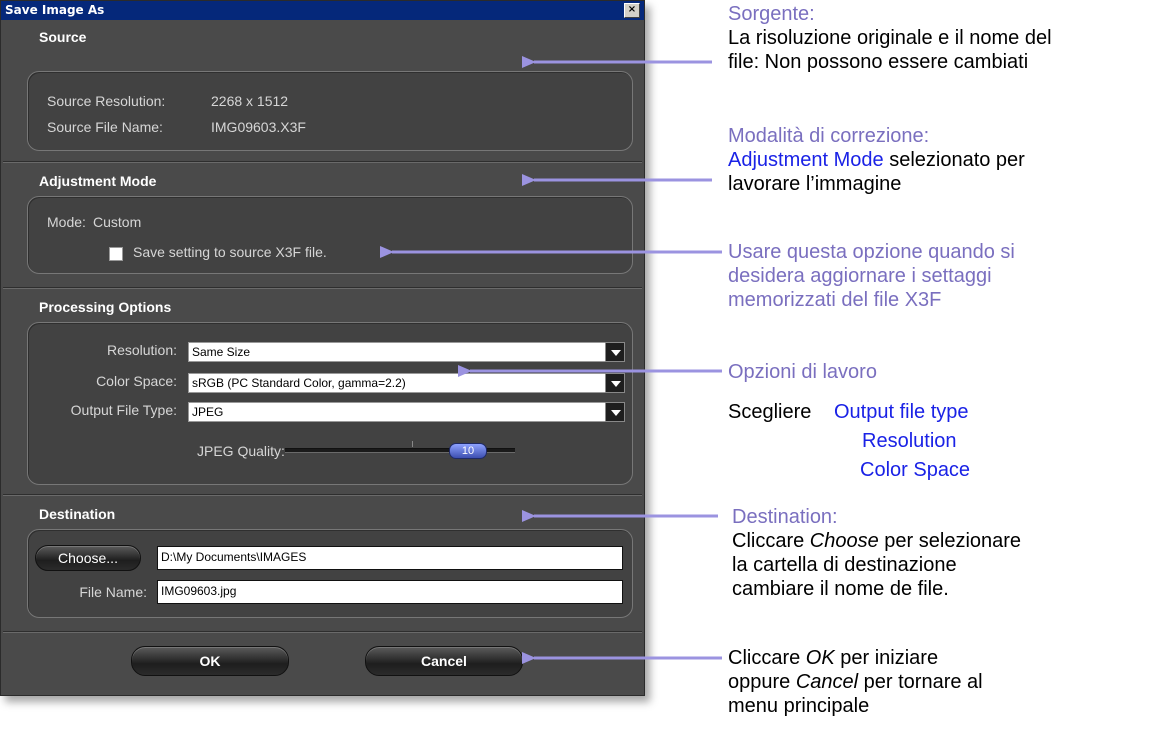  I want to click on note-destination-line3: cambiare il nome de file., so click(840, 589).